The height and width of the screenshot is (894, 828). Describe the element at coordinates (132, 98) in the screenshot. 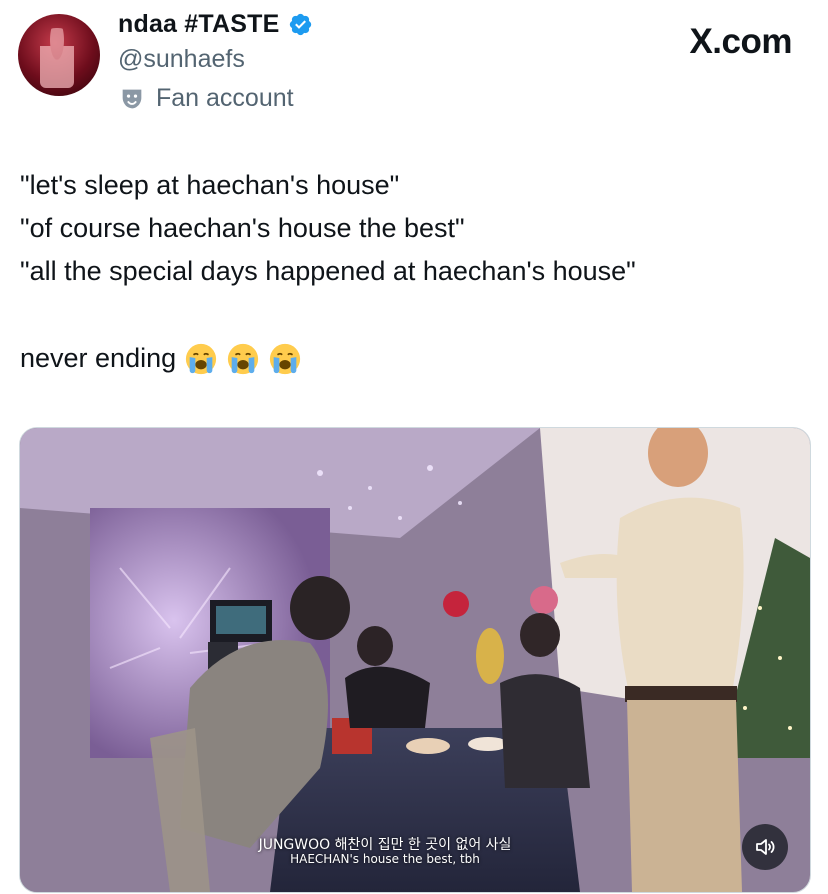

I see `theater-mask-icon` at that location.